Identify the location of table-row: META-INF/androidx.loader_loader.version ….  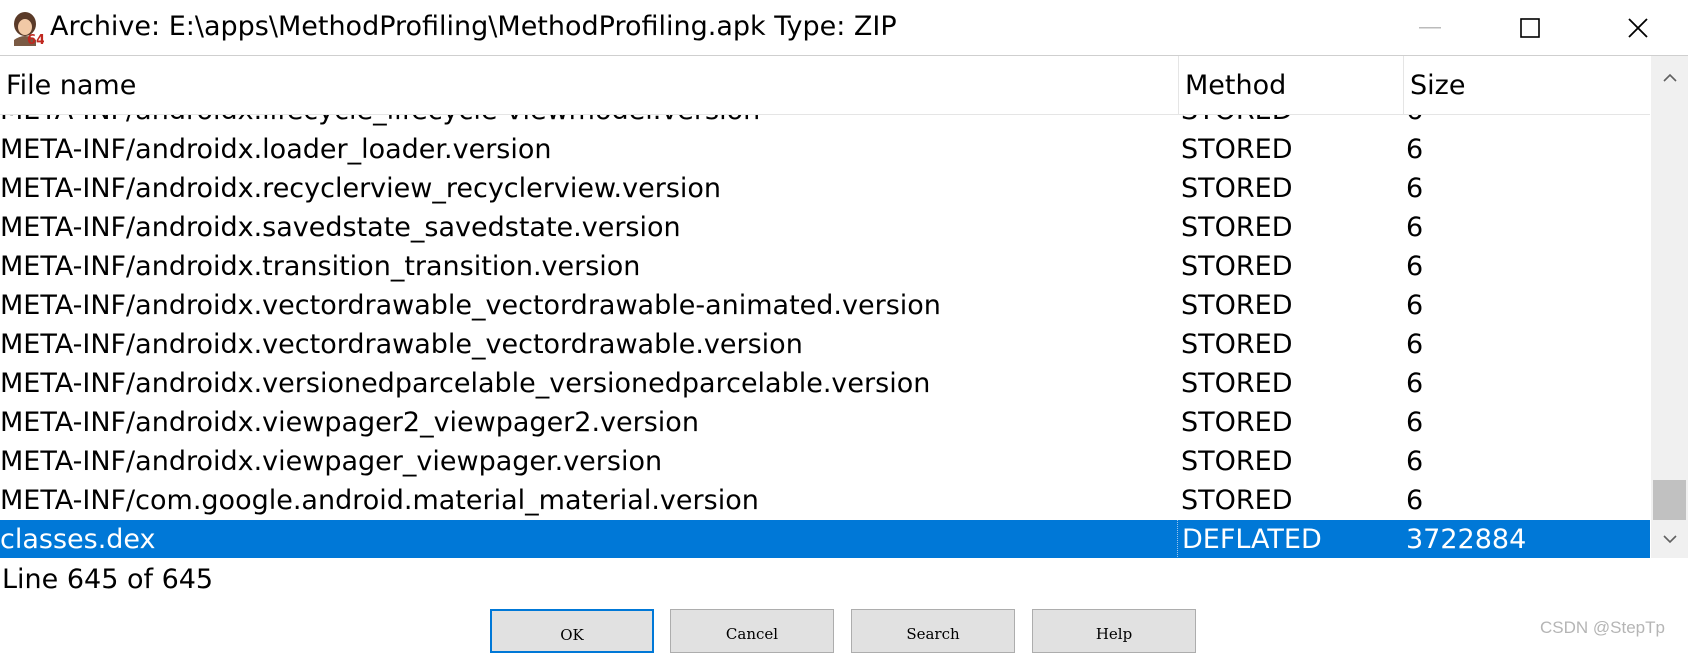
(825, 149).